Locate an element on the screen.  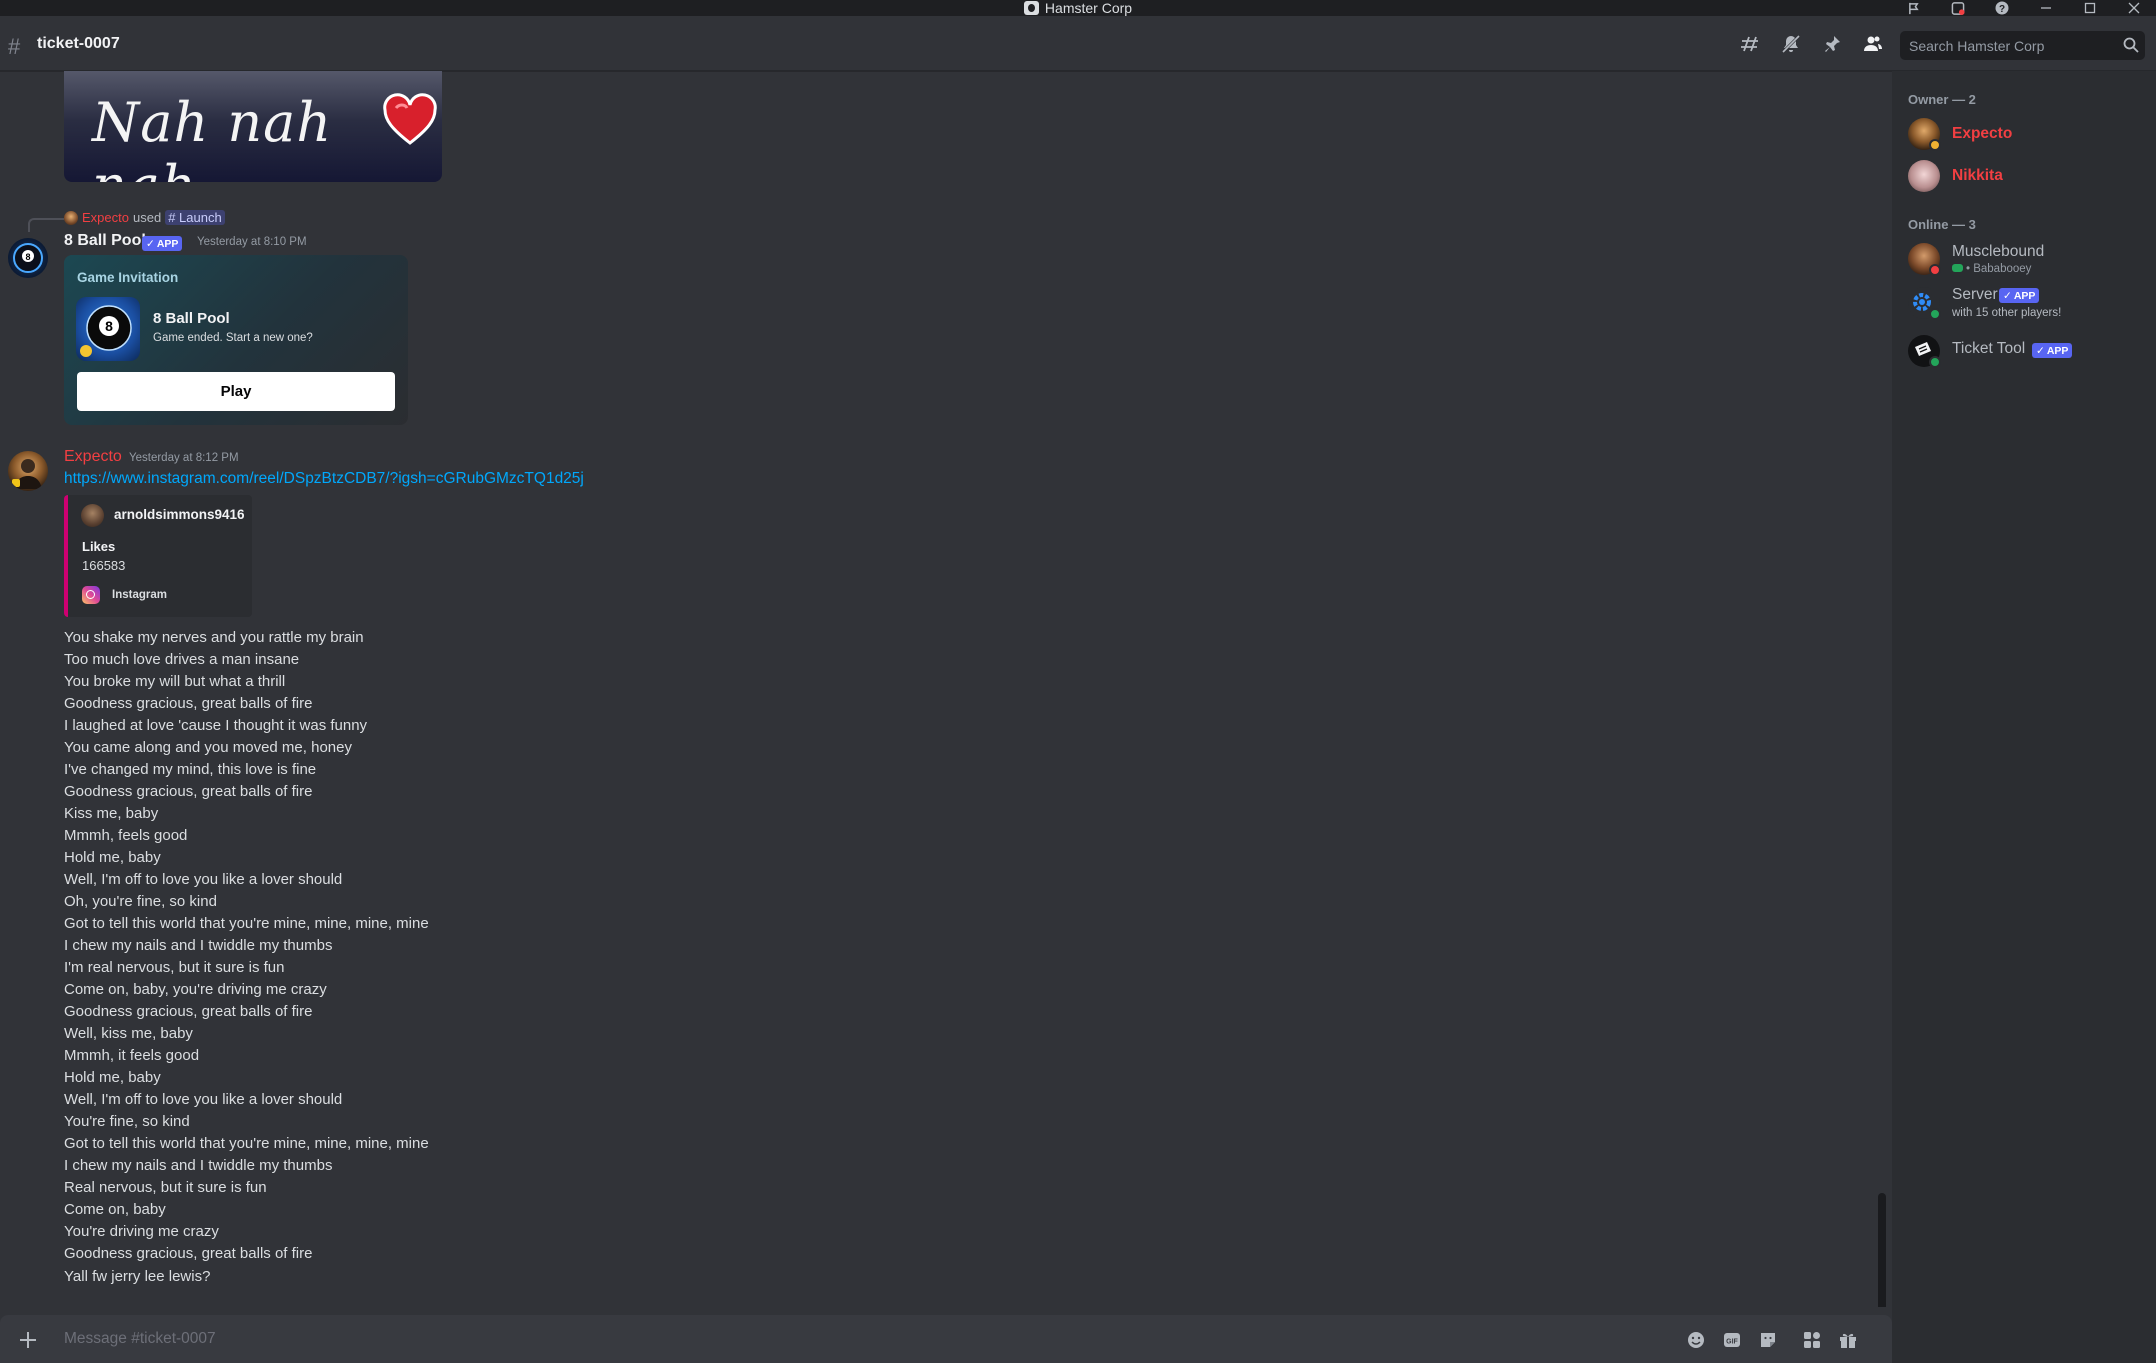
lyric-line: I'm real nervous, but it sure is fun is located at coordinates (174, 967).